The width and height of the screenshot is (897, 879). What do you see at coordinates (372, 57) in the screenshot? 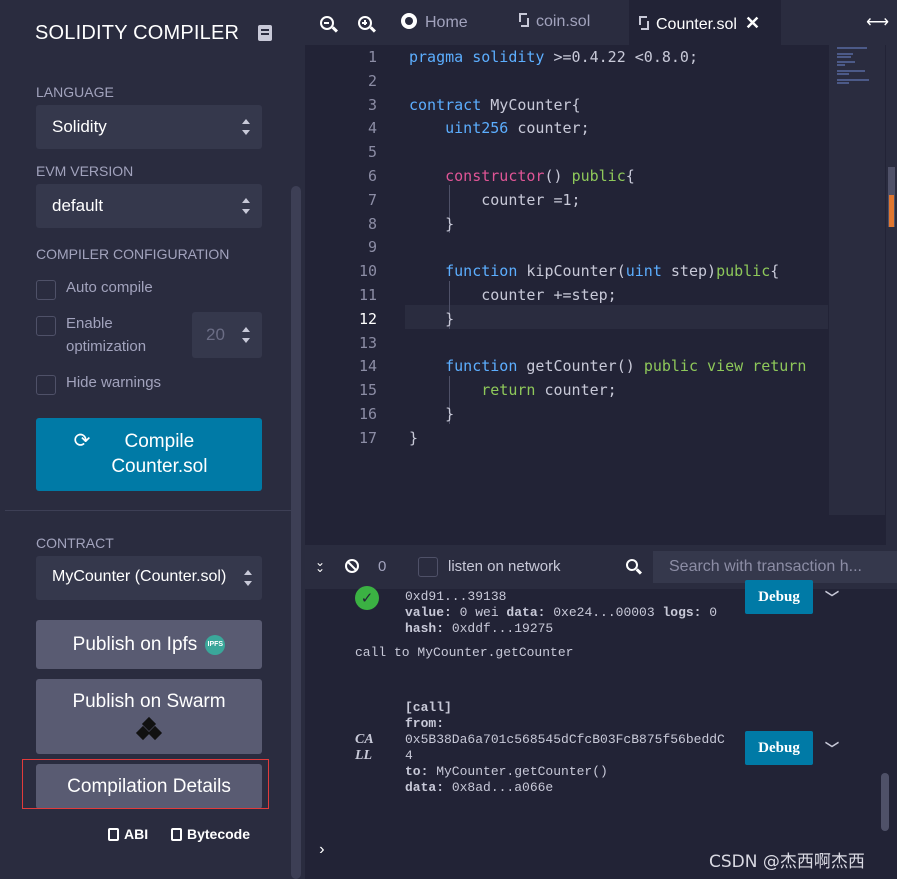
I see `line-number: 1` at bounding box center [372, 57].